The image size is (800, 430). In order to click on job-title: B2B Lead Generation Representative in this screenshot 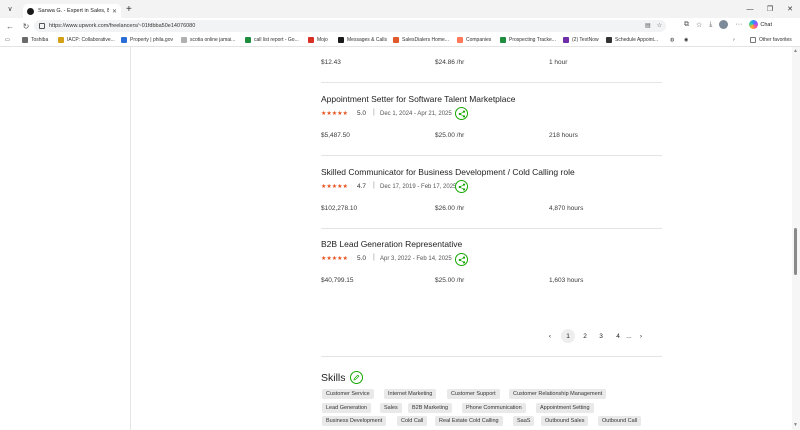, I will do `click(391, 244)`.